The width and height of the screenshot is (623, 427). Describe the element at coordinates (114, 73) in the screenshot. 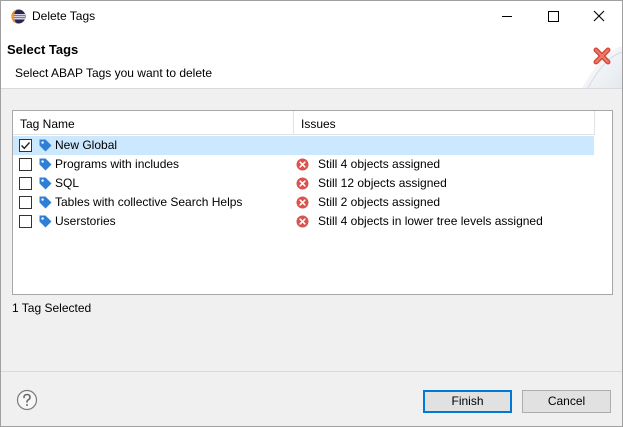

I see `banner-message: Select ABAP Tags you want to delete` at that location.